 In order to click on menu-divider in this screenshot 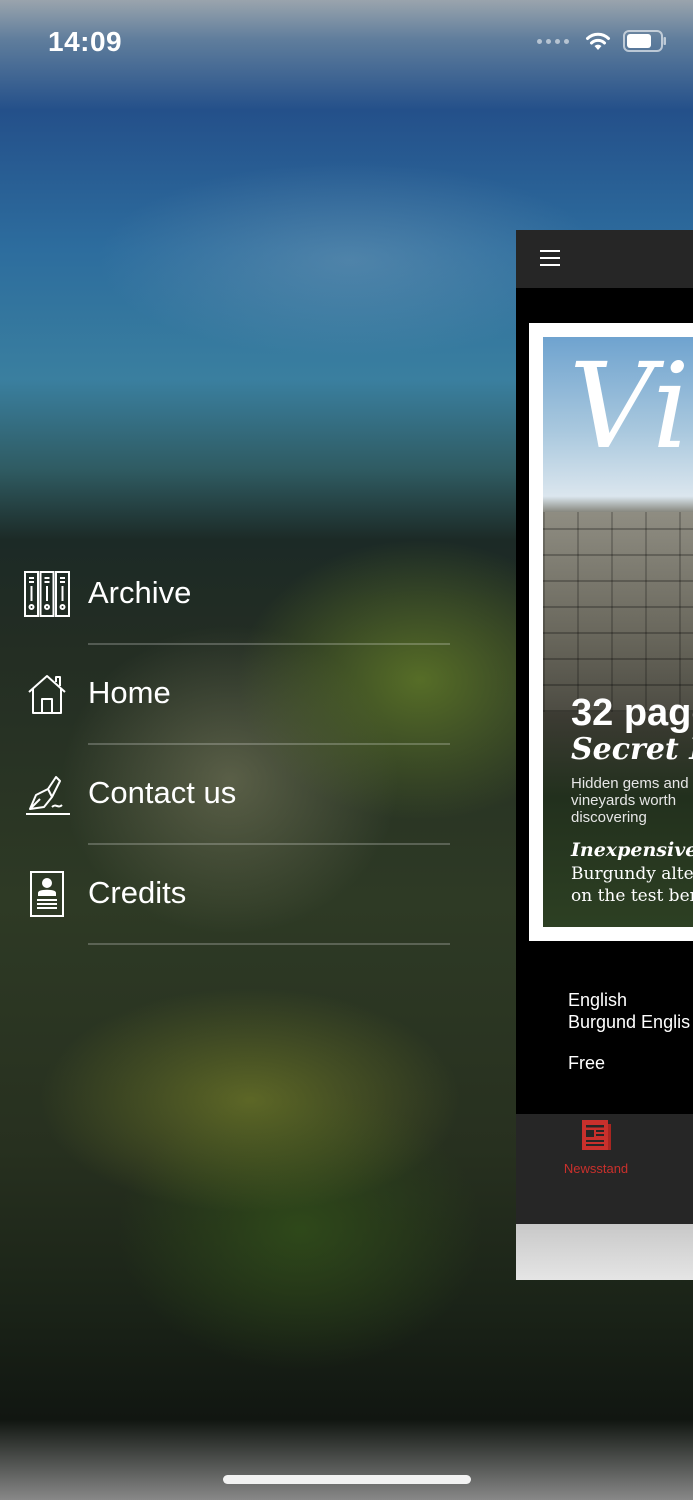, I will do `click(269, 944)`.